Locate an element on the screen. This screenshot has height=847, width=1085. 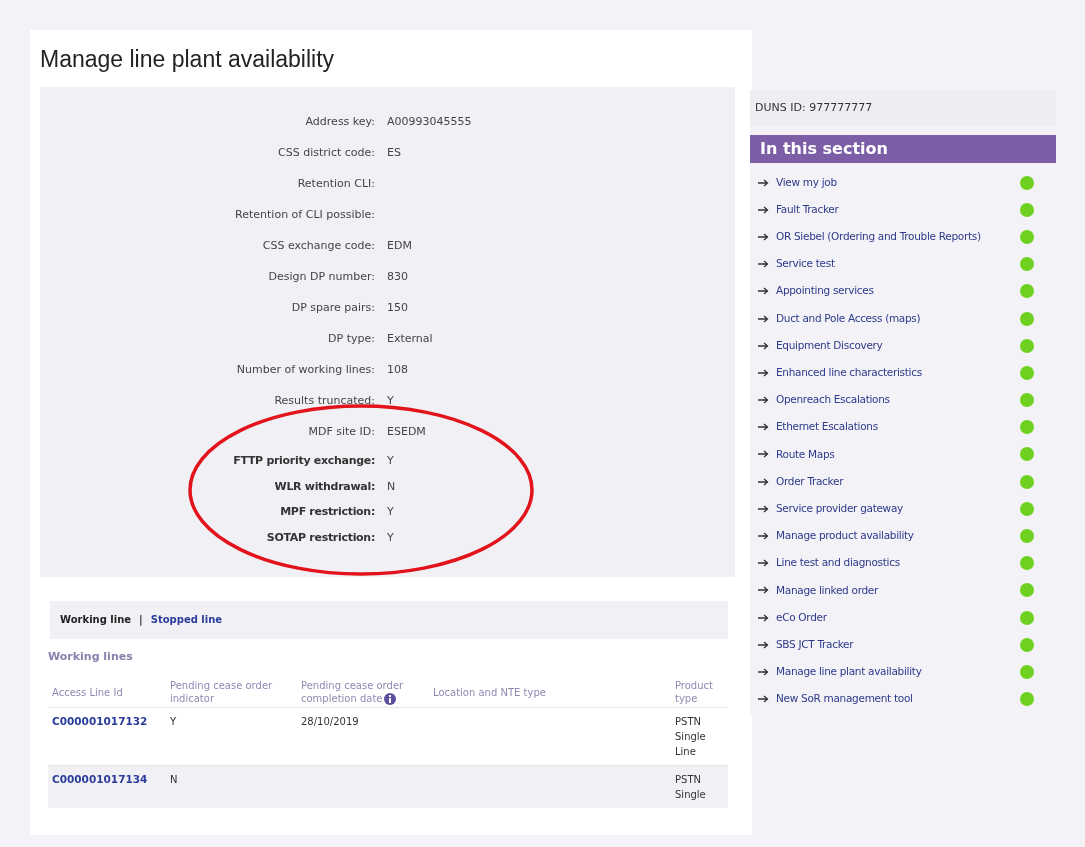
sidebar-link: New SoR management tool is located at coordinates (898, 699).